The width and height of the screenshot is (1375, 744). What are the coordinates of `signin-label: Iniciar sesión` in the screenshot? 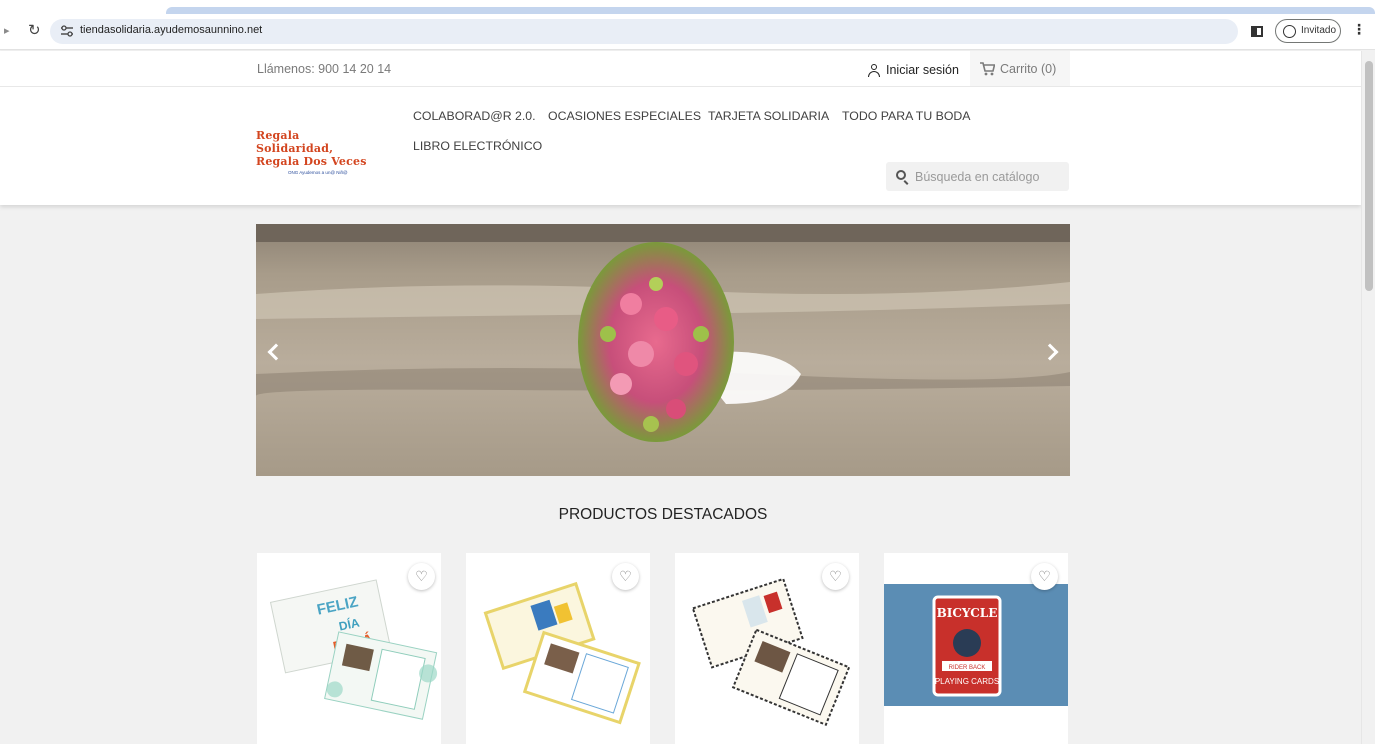 It's located at (922, 70).